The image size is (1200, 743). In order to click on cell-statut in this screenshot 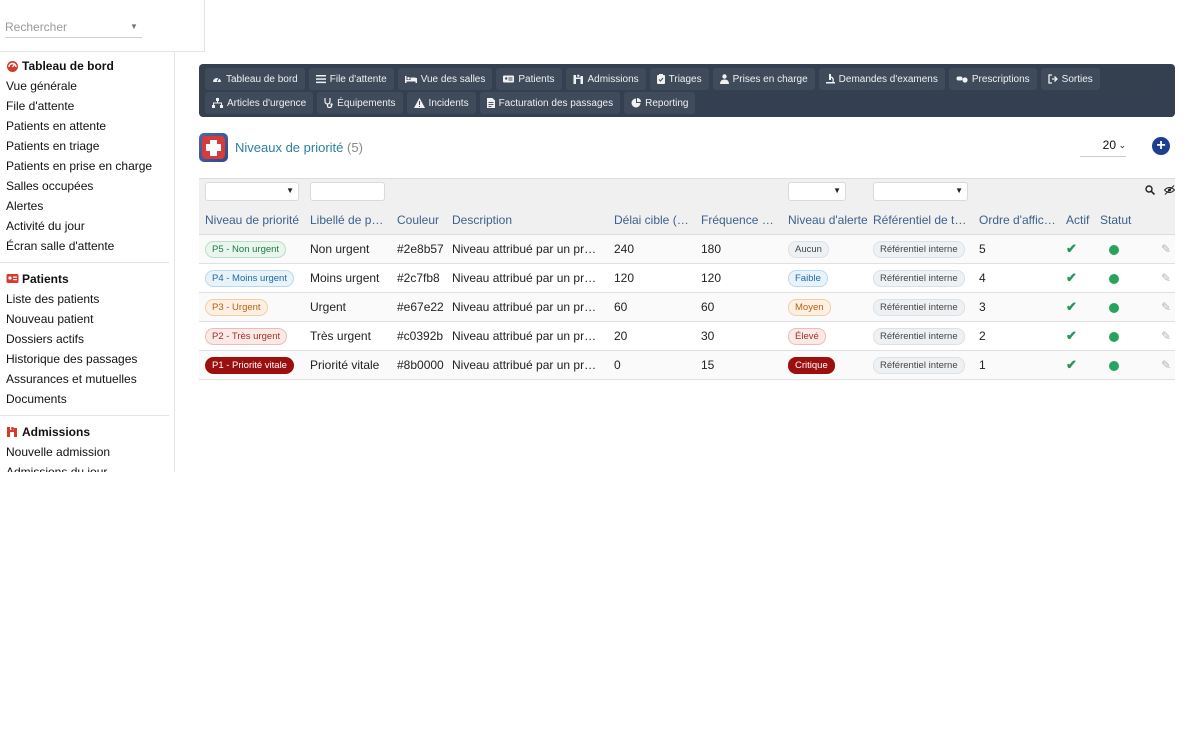, I will do `click(1119, 278)`.